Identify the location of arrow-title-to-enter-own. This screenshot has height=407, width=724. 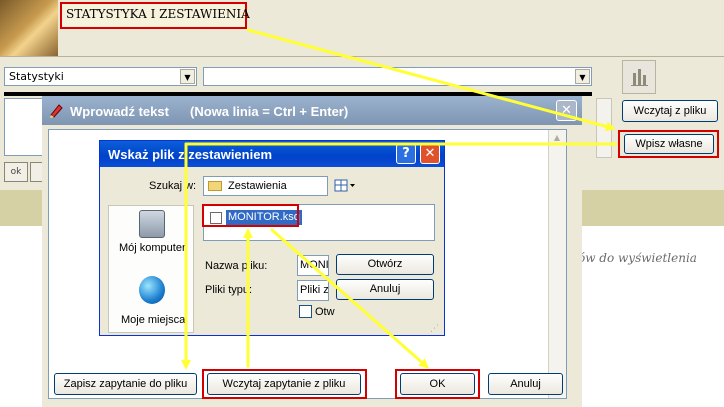
(431, 80).